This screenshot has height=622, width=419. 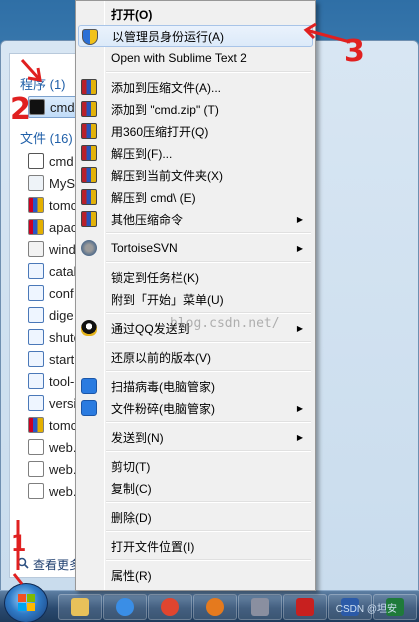 What do you see at coordinates (20, 109) in the screenshot?
I see `annotation-step-2: 2` at bounding box center [20, 109].